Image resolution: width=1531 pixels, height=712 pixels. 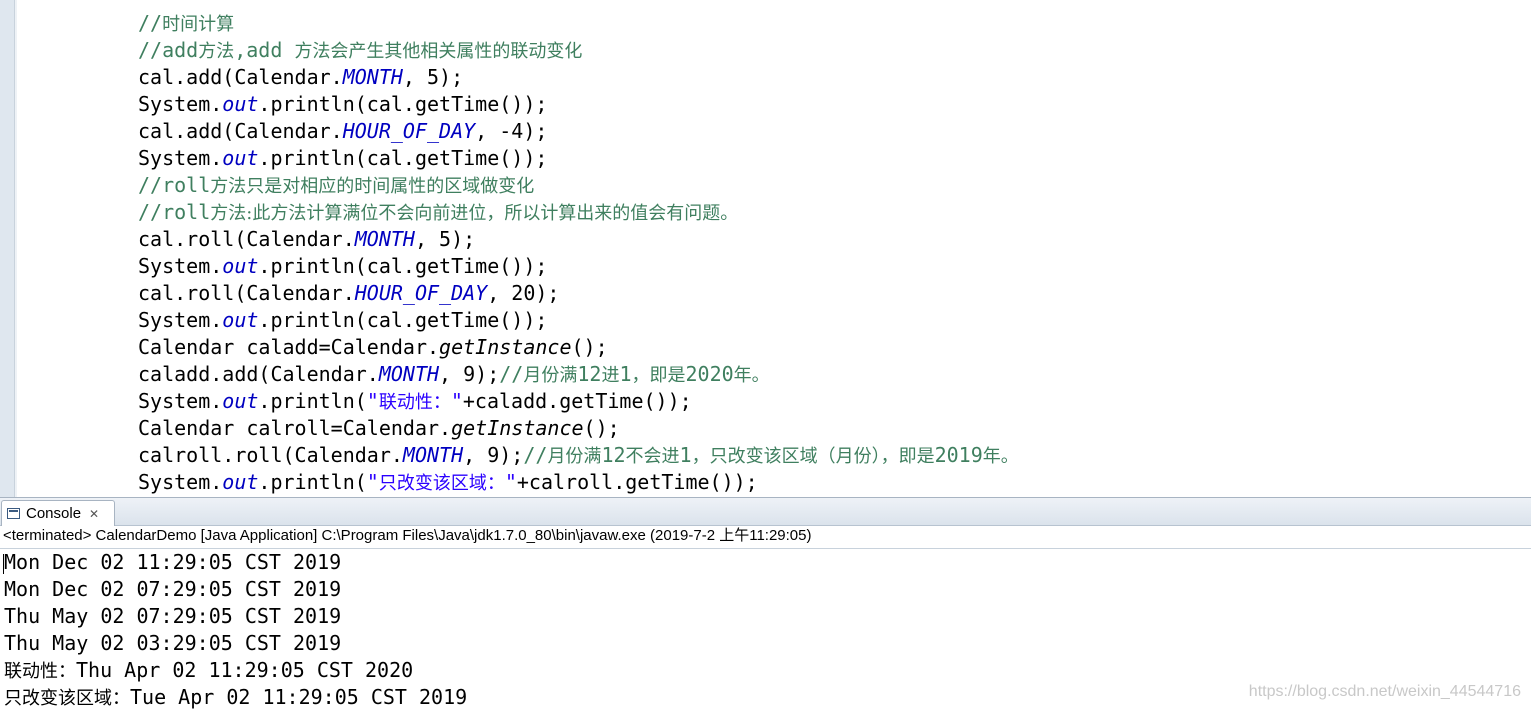 I want to click on code-token: +calroll.getTime());, so click(x=637, y=482).